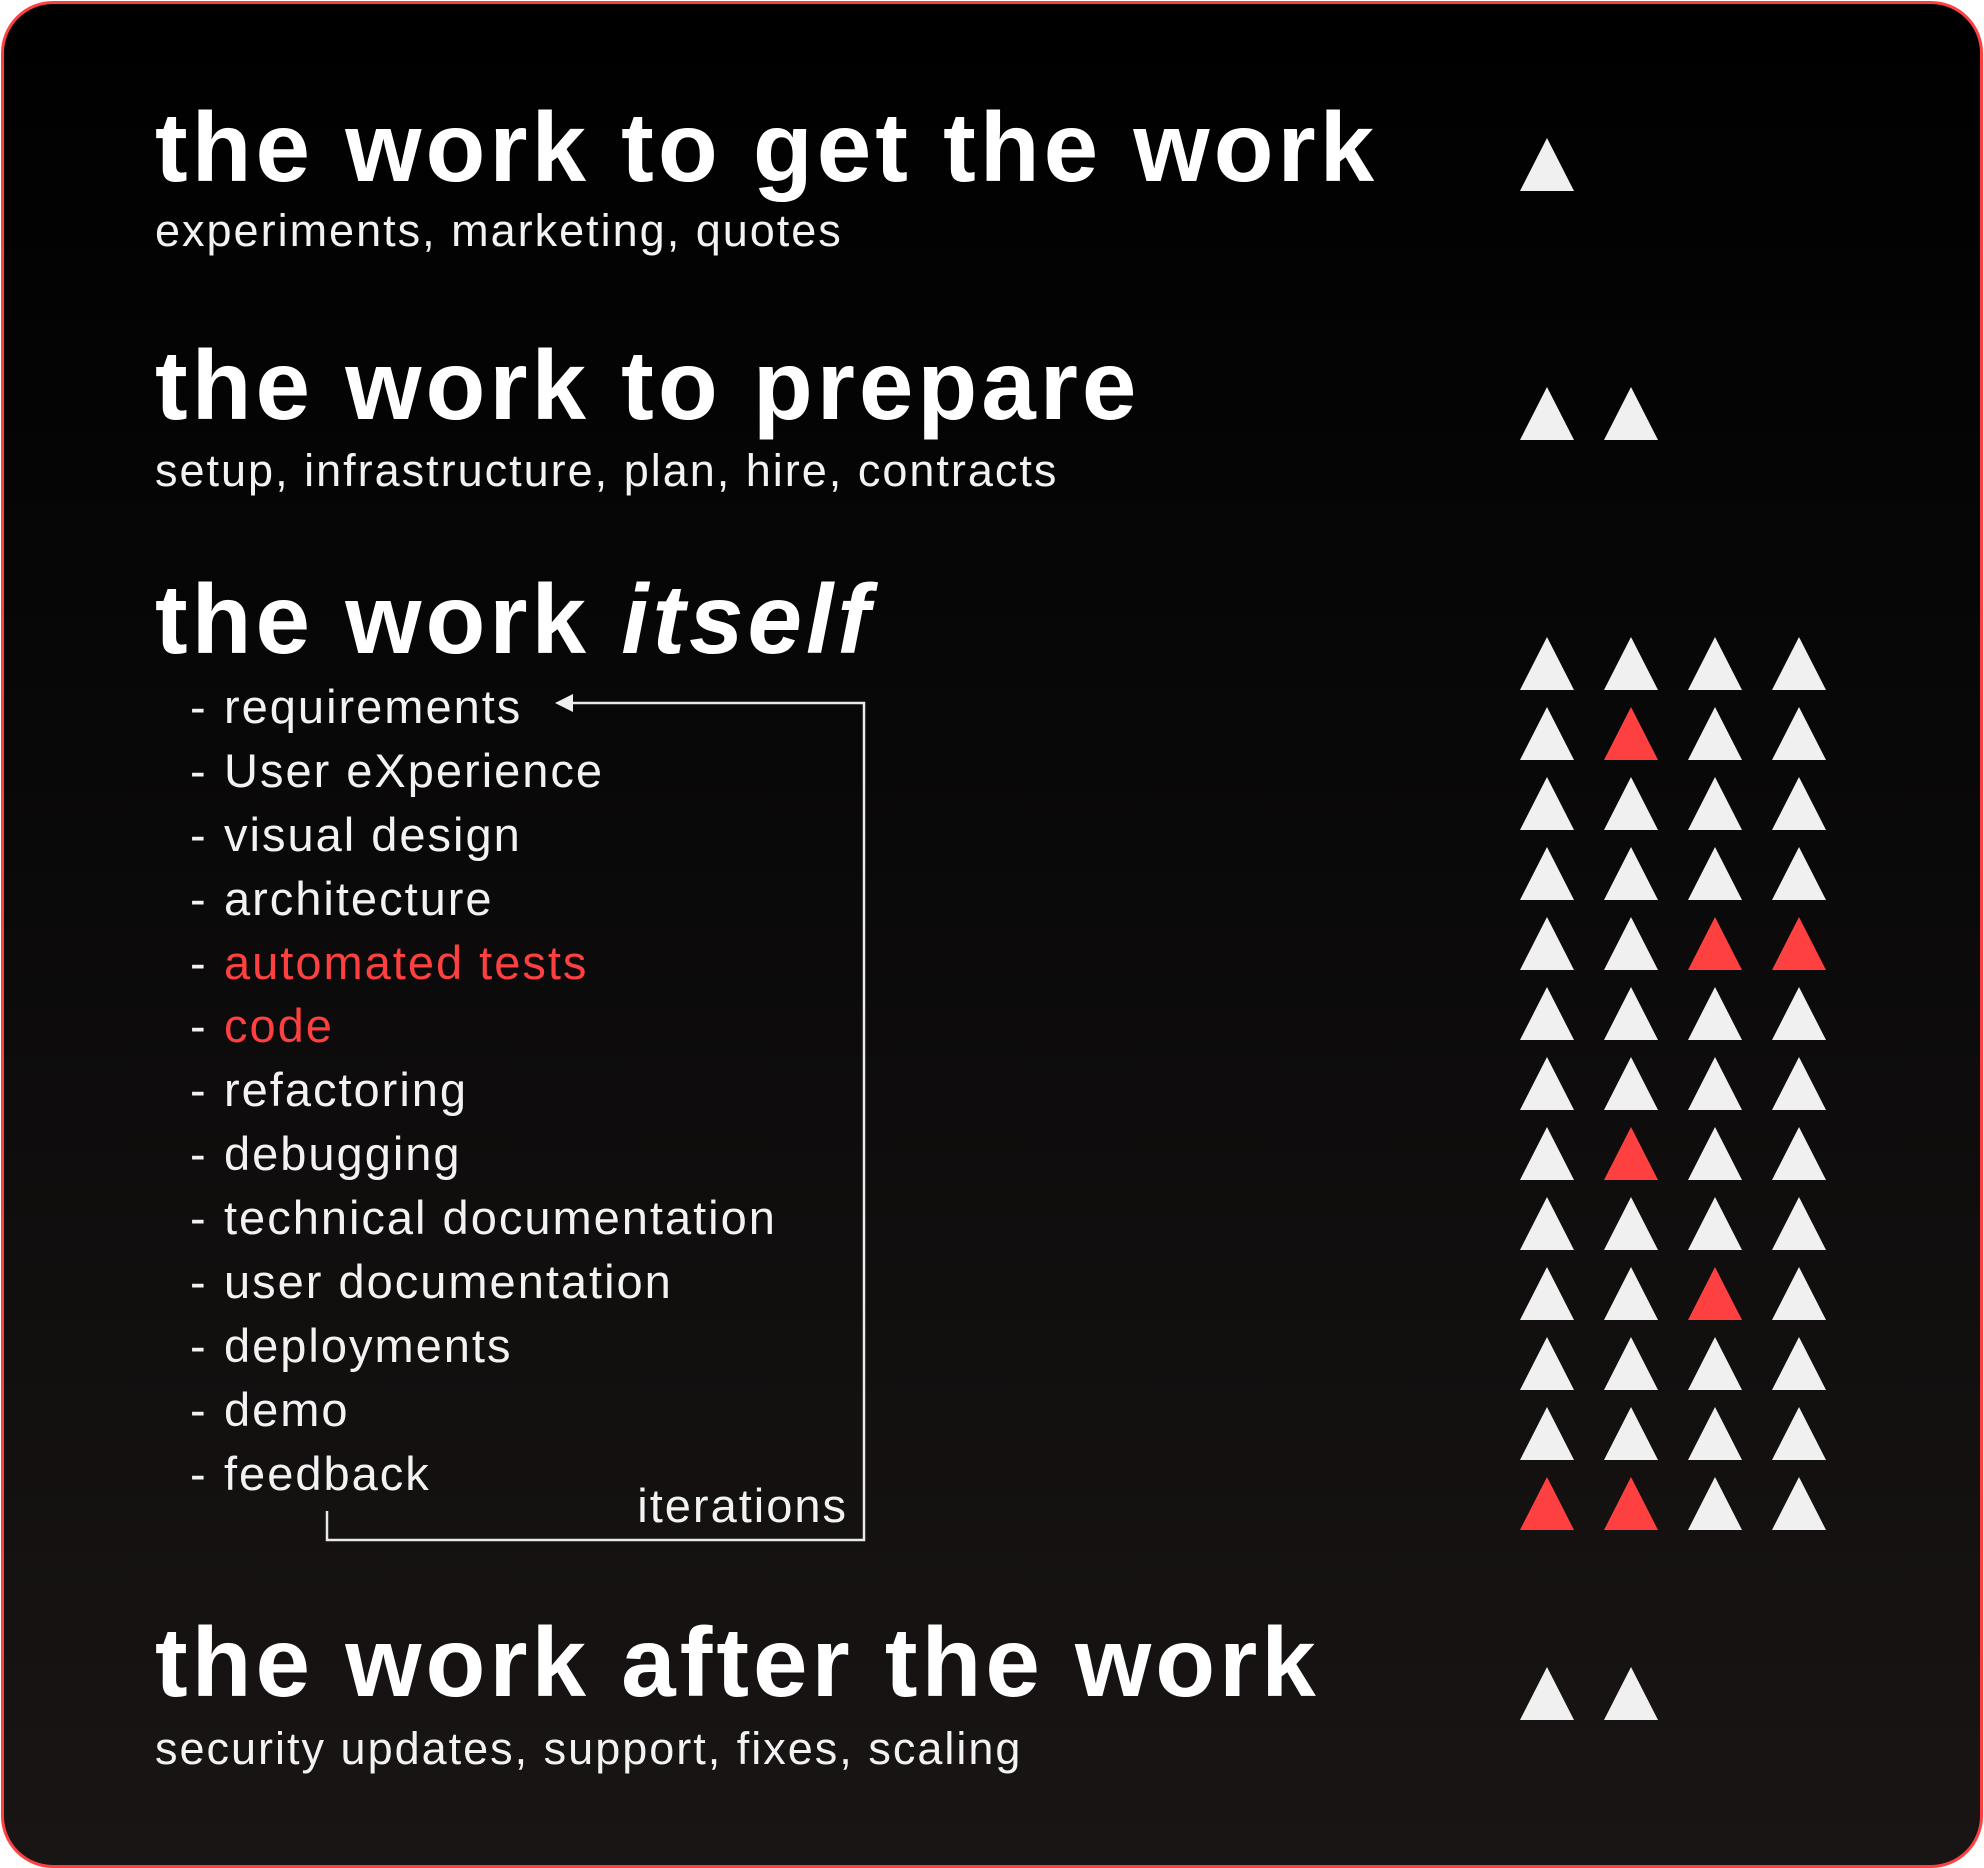  I want to click on work-item-label: debugging, so click(343, 1154).